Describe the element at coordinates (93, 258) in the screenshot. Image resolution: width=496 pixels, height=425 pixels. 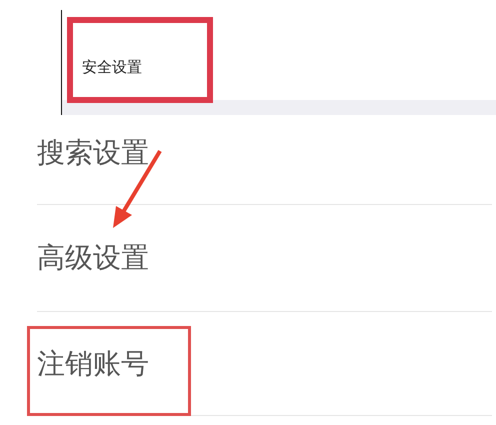
I see `settings-item: 高级设置` at that location.